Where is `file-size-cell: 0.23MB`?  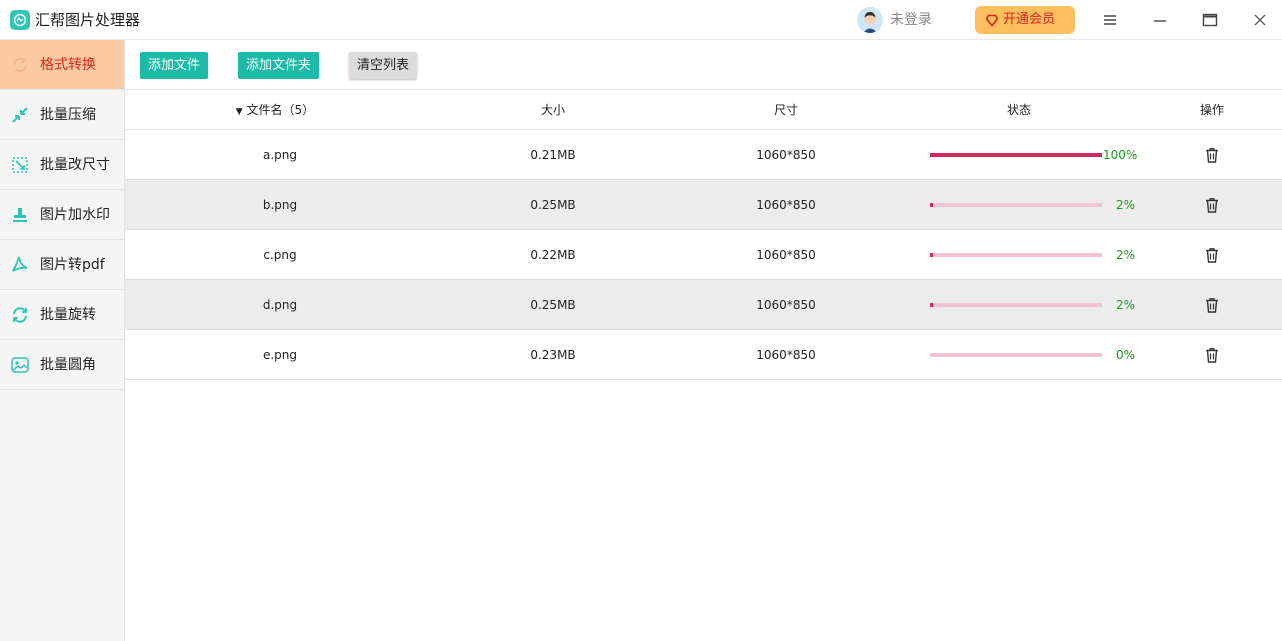
file-size-cell: 0.23MB is located at coordinates (553, 355).